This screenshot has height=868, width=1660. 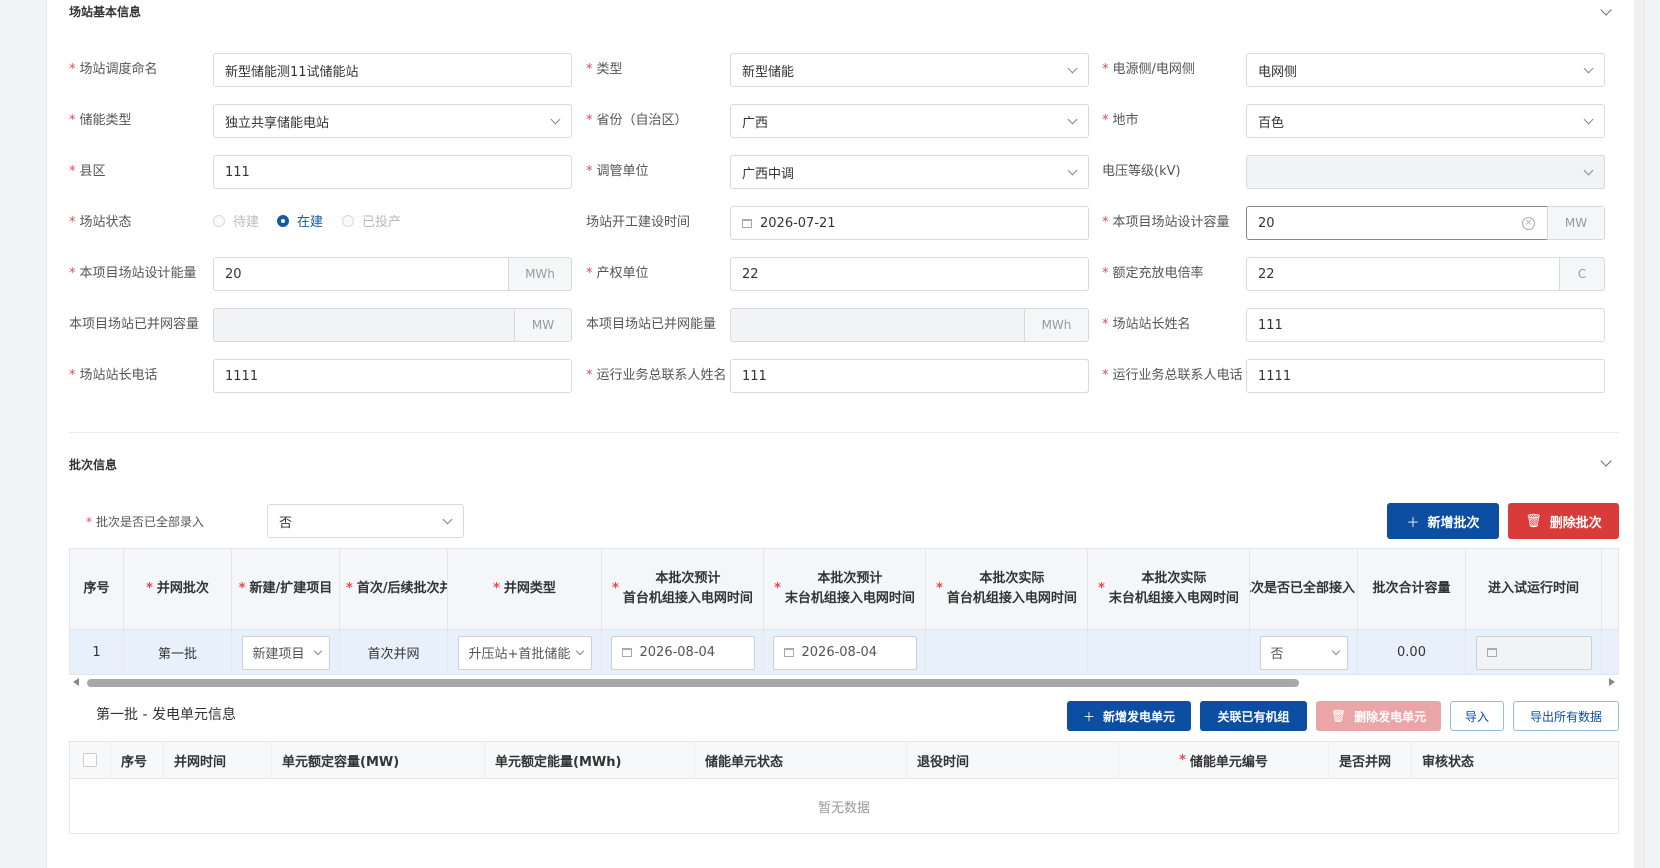 What do you see at coordinates (1166, 222) in the screenshot?
I see `label-design-capacity: * 本项目场站设计容量` at bounding box center [1166, 222].